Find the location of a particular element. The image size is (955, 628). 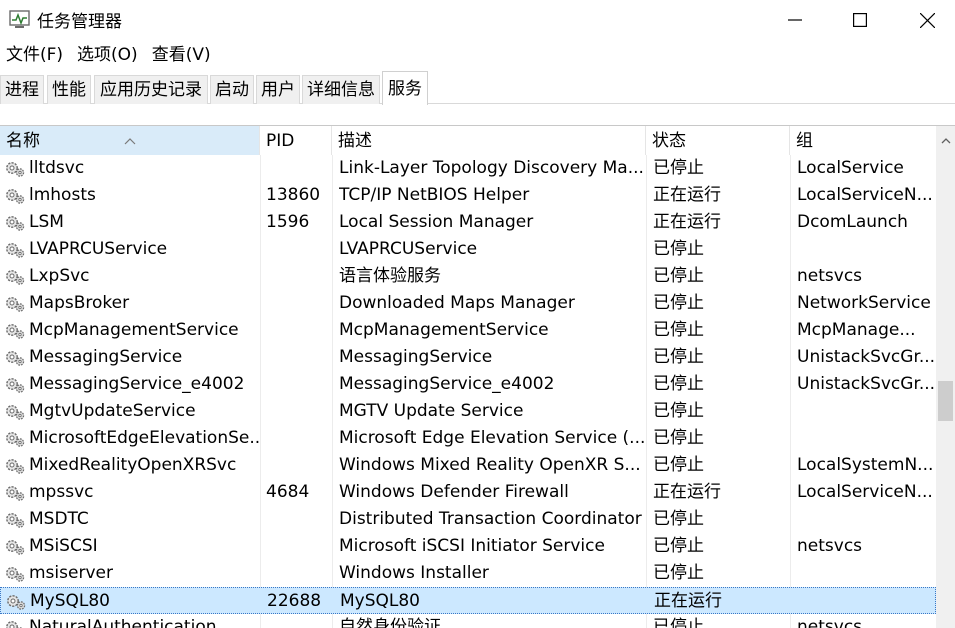

service-description: MessagingService is located at coordinates (416, 357).